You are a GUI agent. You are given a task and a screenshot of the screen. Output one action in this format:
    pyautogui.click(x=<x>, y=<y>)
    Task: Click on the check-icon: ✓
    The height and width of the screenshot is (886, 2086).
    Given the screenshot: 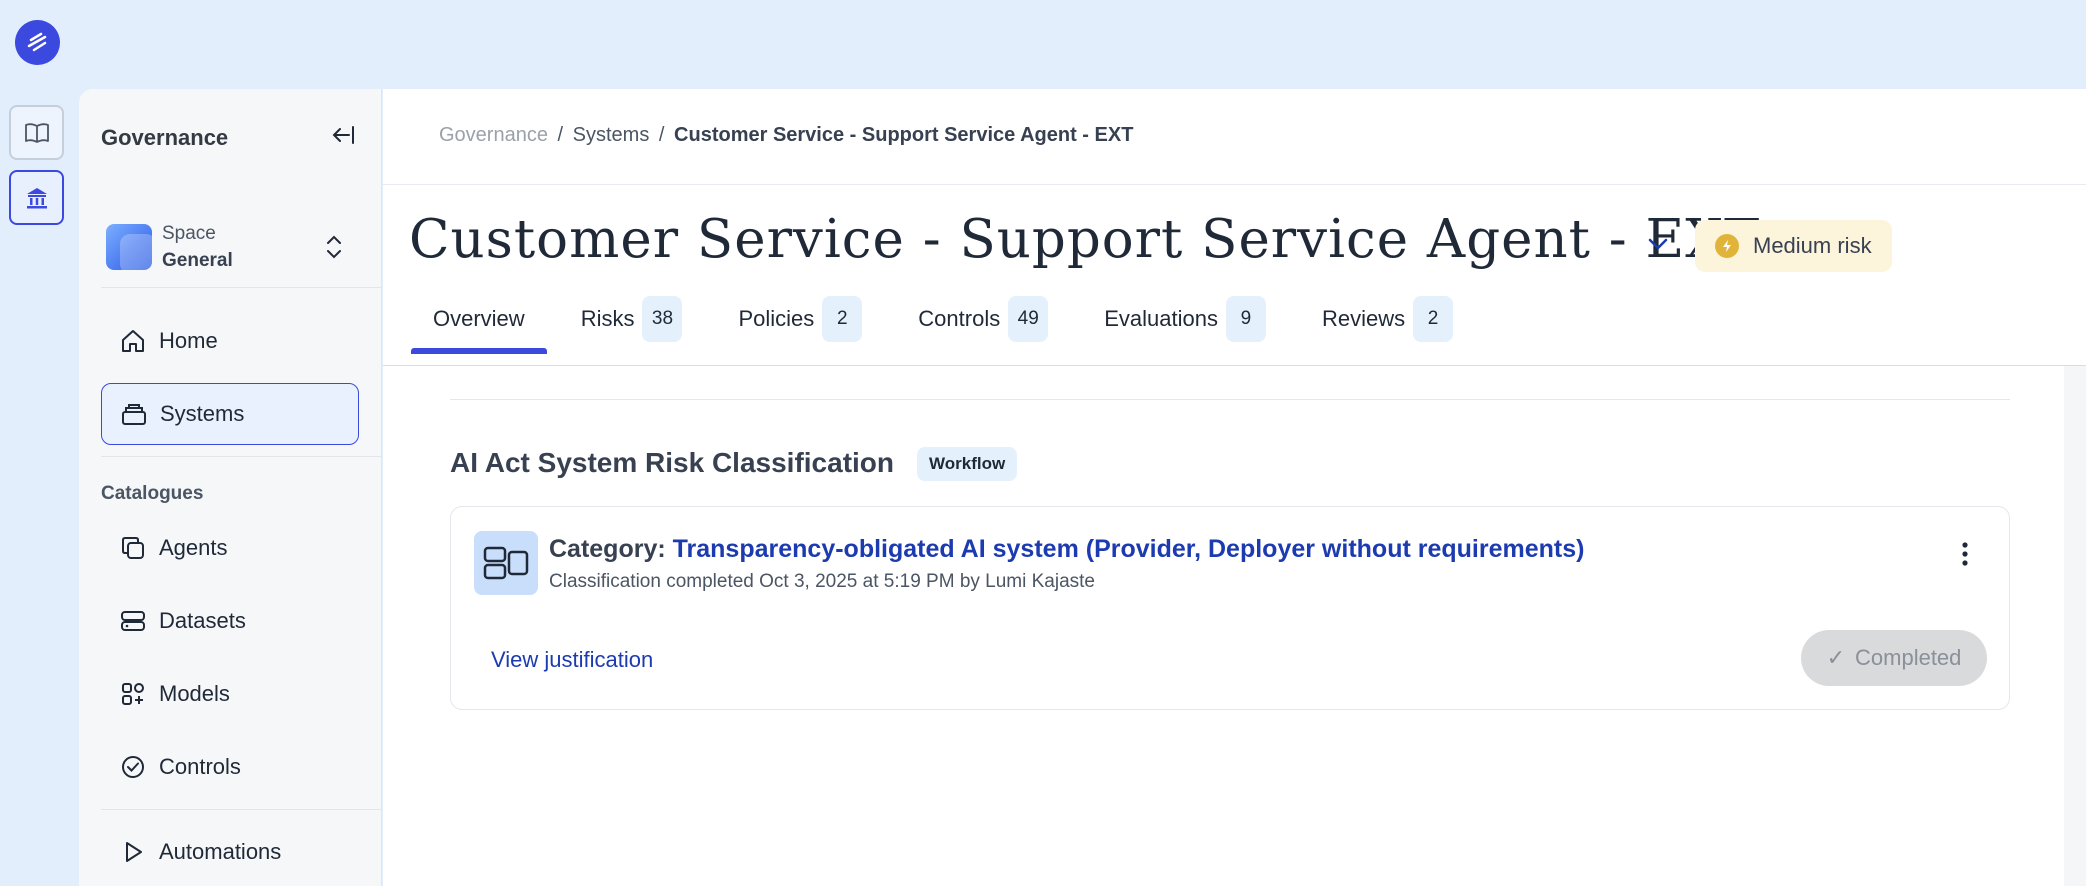 What is the action you would take?
    pyautogui.click(x=1836, y=657)
    